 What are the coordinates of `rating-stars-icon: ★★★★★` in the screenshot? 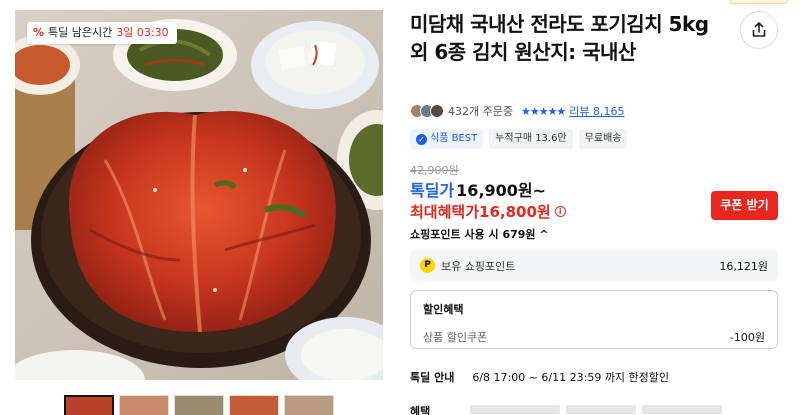 It's located at (543, 111).